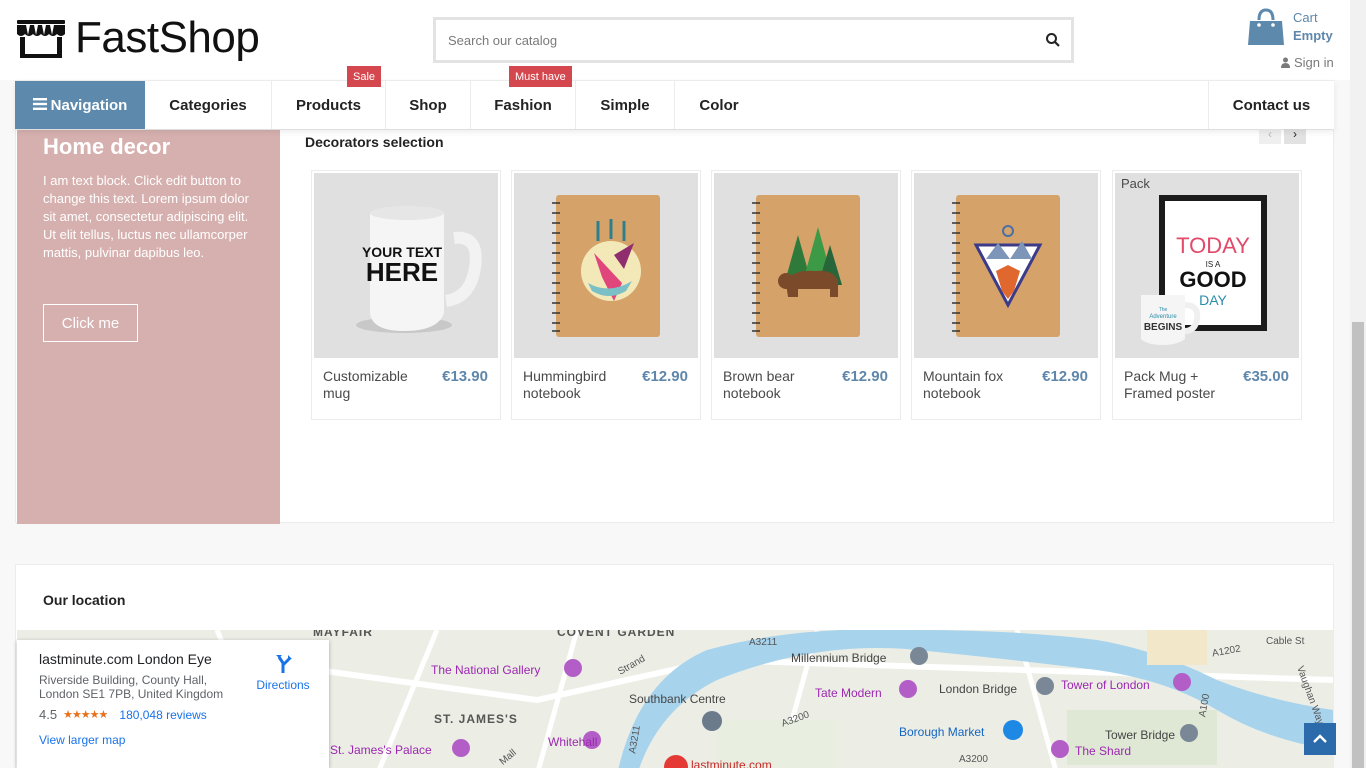 The image size is (1366, 768). What do you see at coordinates (381, 750) in the screenshot?
I see `map-label: St. James's Palace` at bounding box center [381, 750].